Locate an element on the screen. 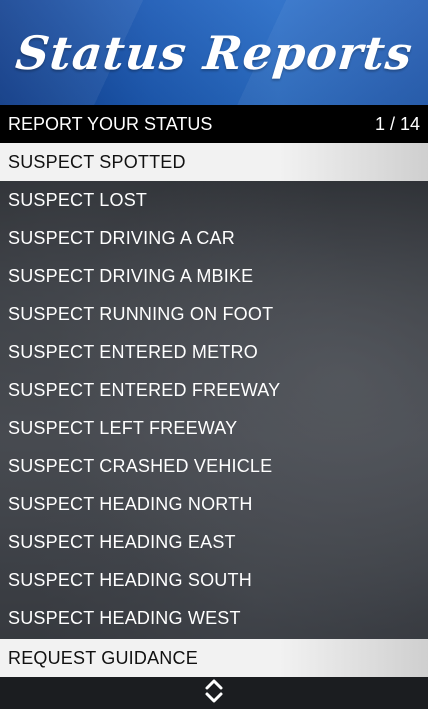 The height and width of the screenshot is (709, 428). menu-item-suspect-running: SUSPECT RUNNING ON FOOT is located at coordinates (214, 314).